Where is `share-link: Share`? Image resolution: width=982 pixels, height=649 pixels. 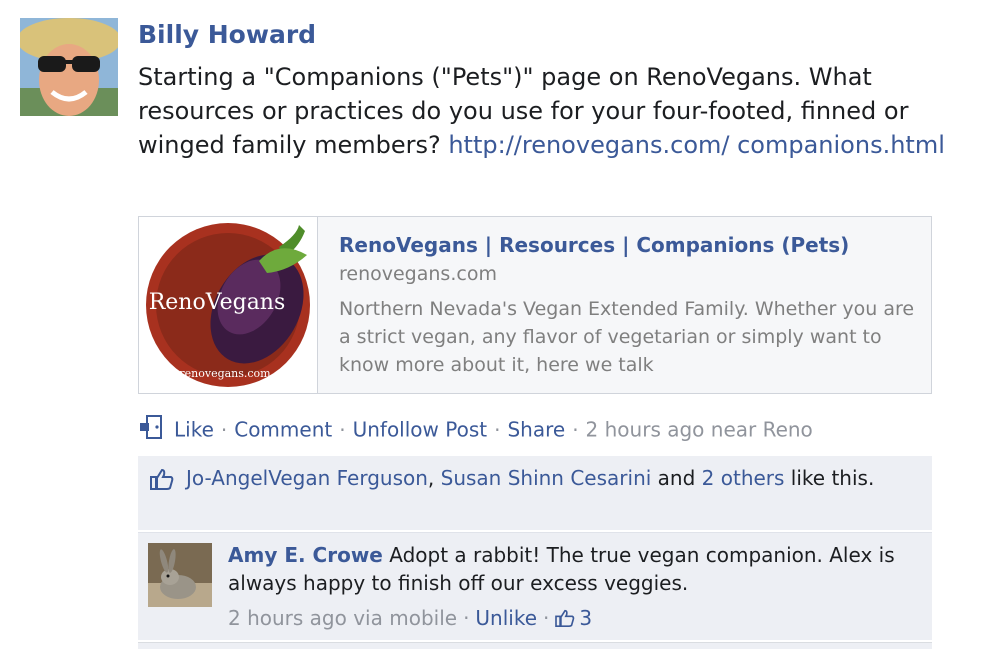 share-link: Share is located at coordinates (536, 430).